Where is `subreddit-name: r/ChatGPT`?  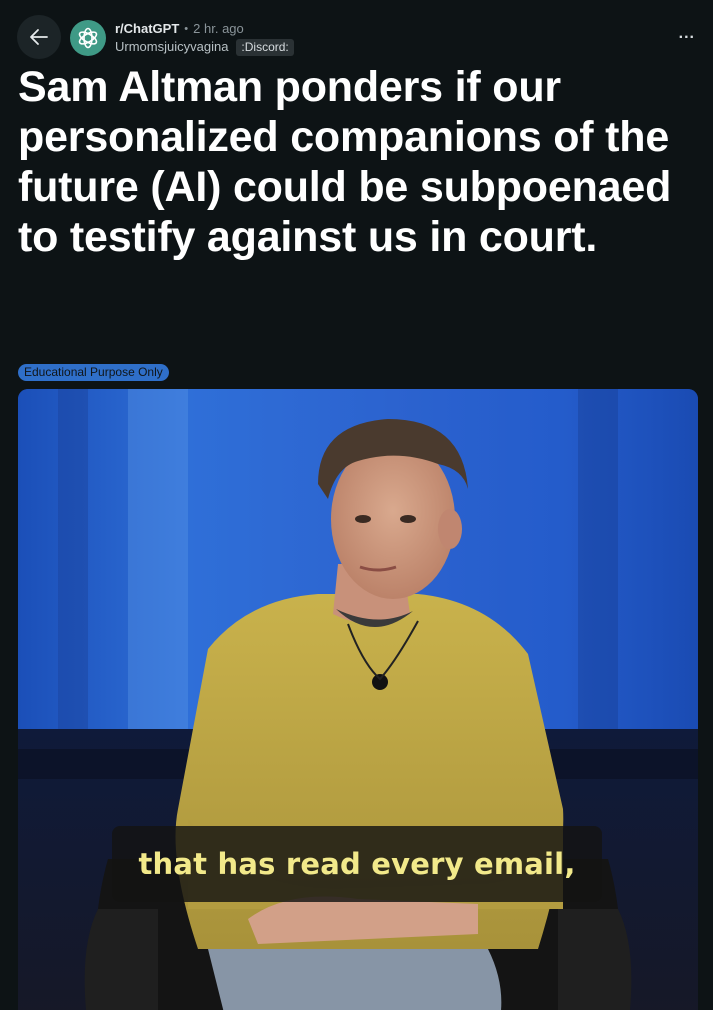
subreddit-name: r/ChatGPT is located at coordinates (147, 29).